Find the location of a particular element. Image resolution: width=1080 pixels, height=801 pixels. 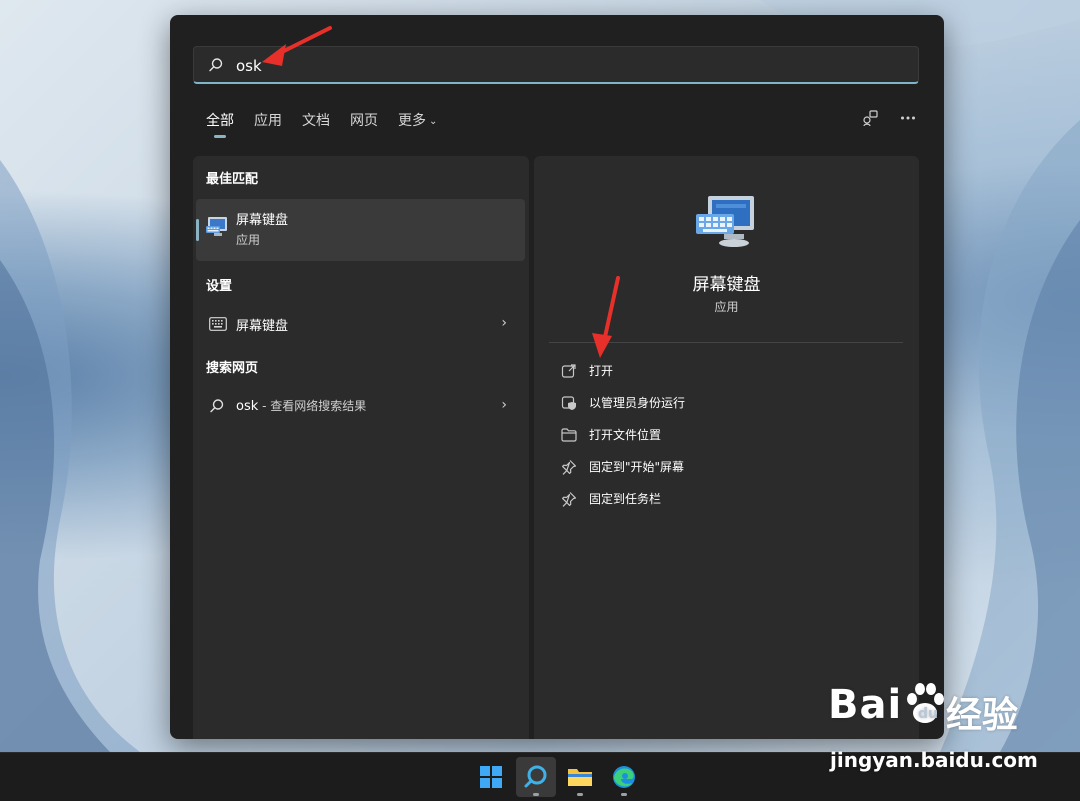

divider is located at coordinates (726, 342).